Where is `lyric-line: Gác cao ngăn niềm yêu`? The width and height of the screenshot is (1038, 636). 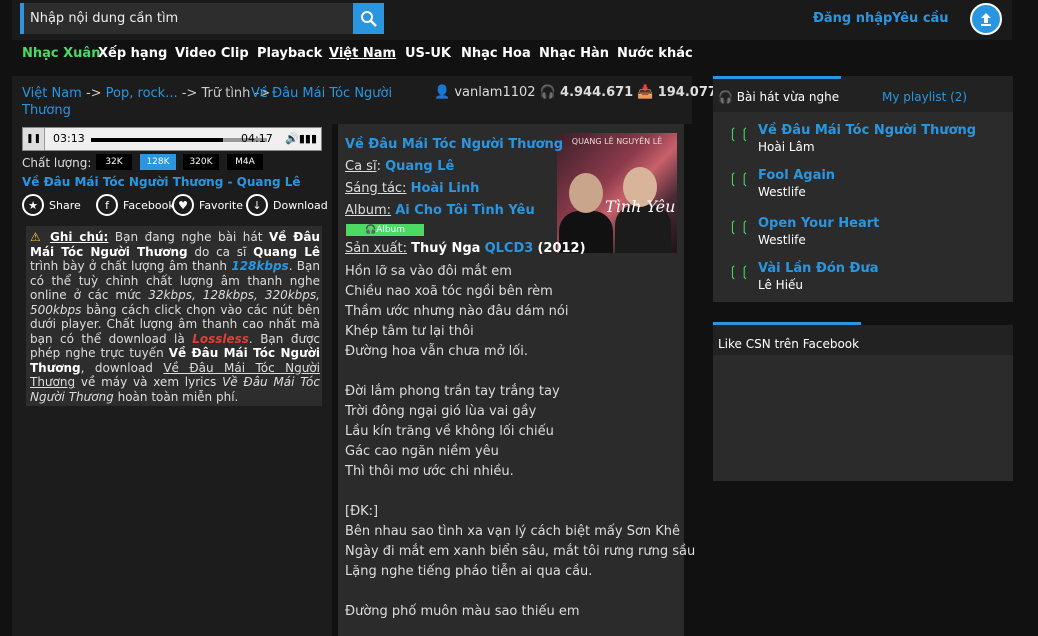
lyric-line: Gác cao ngăn niềm yêu is located at coordinates (422, 451).